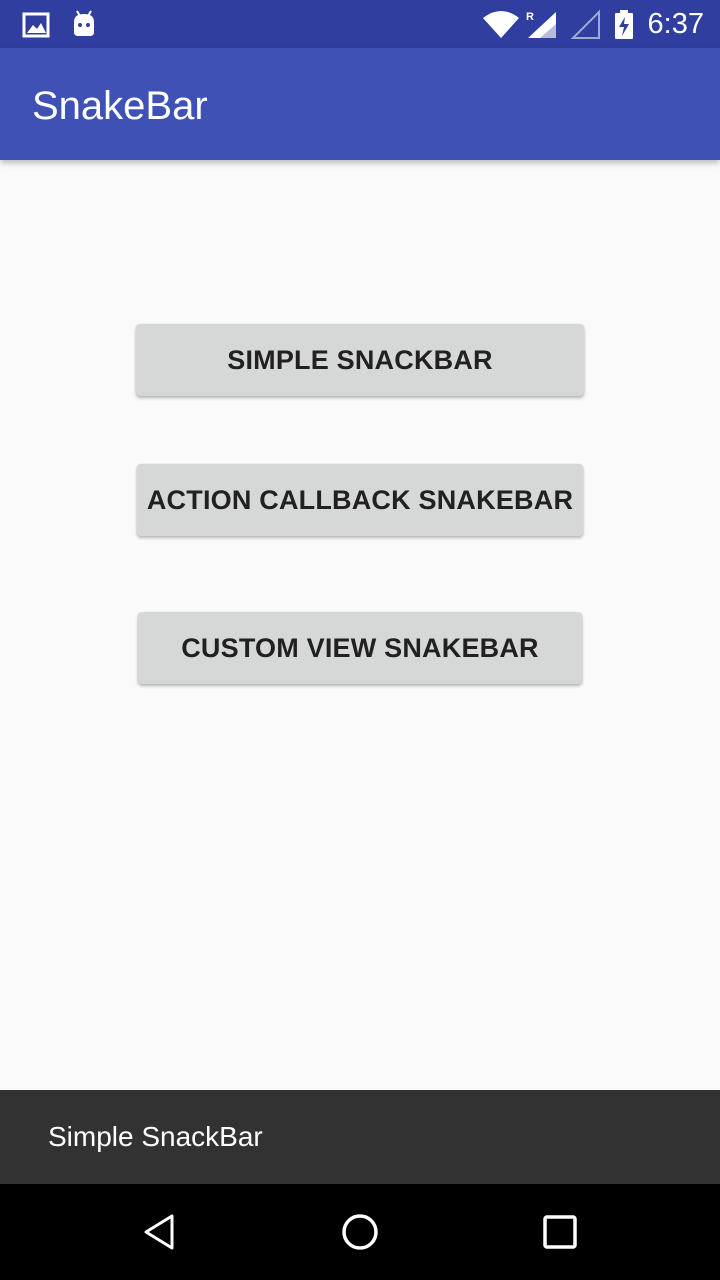 This screenshot has width=720, height=1280. I want to click on snackbar: Simple SnackBar, so click(360, 1137).